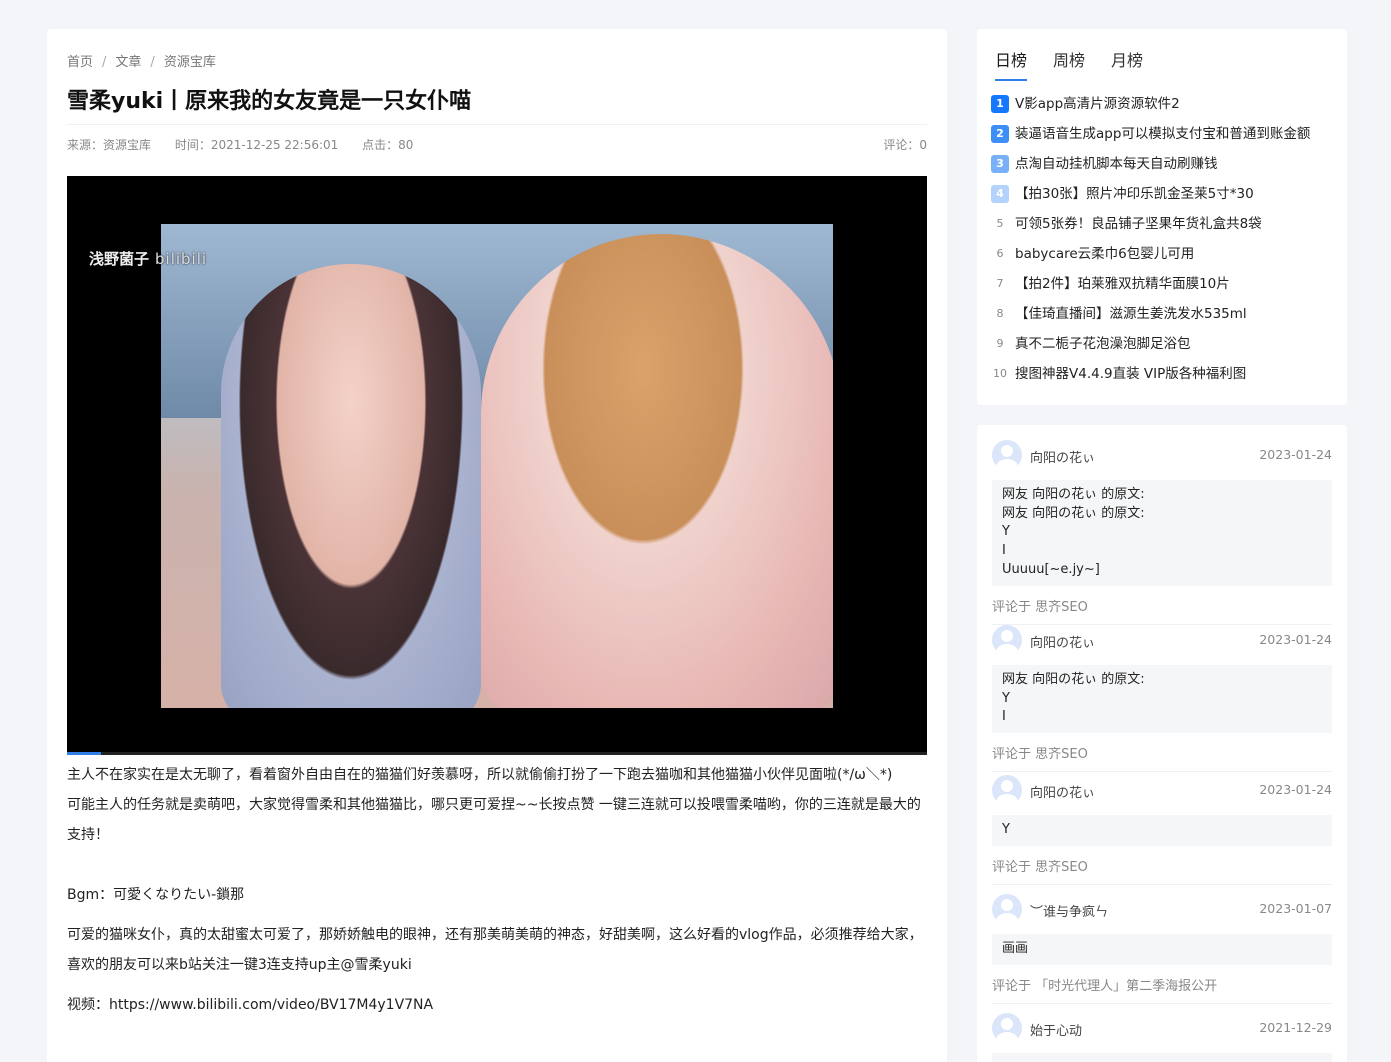 This screenshot has height=1062, width=1391. I want to click on meta-comments: 评论：0, so click(905, 144).